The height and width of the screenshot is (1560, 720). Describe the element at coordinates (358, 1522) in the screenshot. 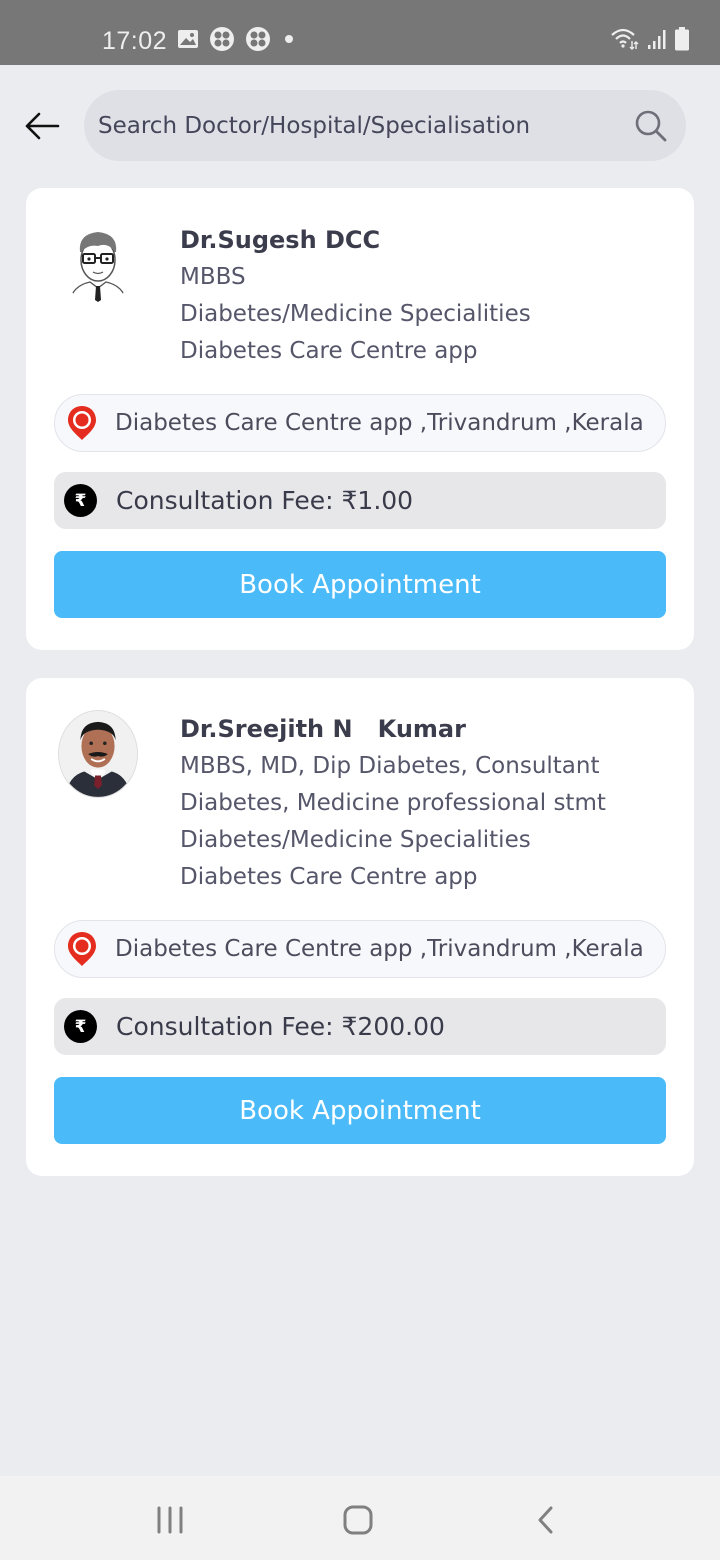

I see `home-icon` at that location.